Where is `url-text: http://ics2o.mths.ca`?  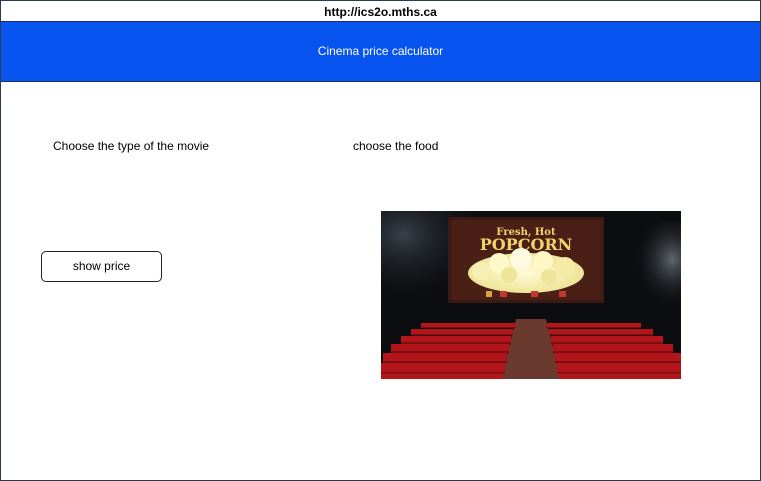
url-text: http://ics2o.mths.ca is located at coordinates (380, 12).